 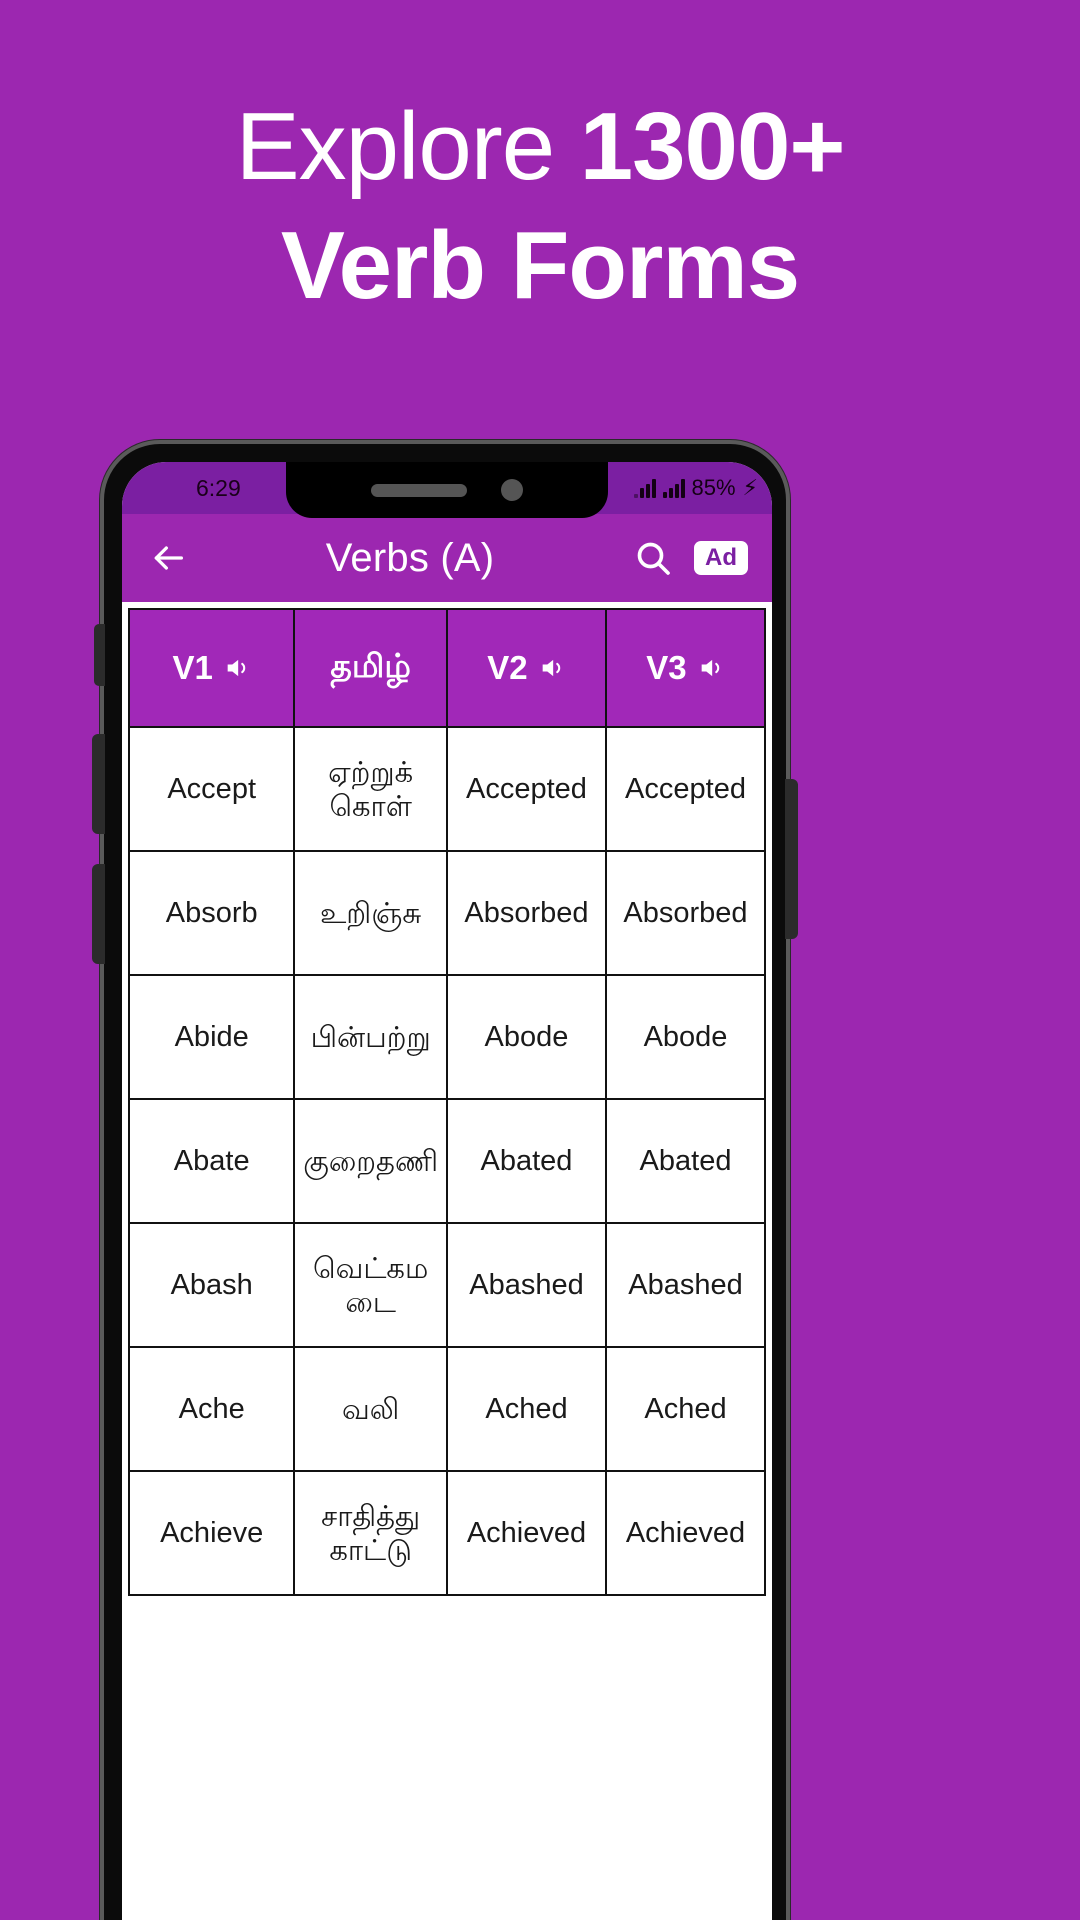 I want to click on cell-v3: Achieved, so click(x=685, y=1533).